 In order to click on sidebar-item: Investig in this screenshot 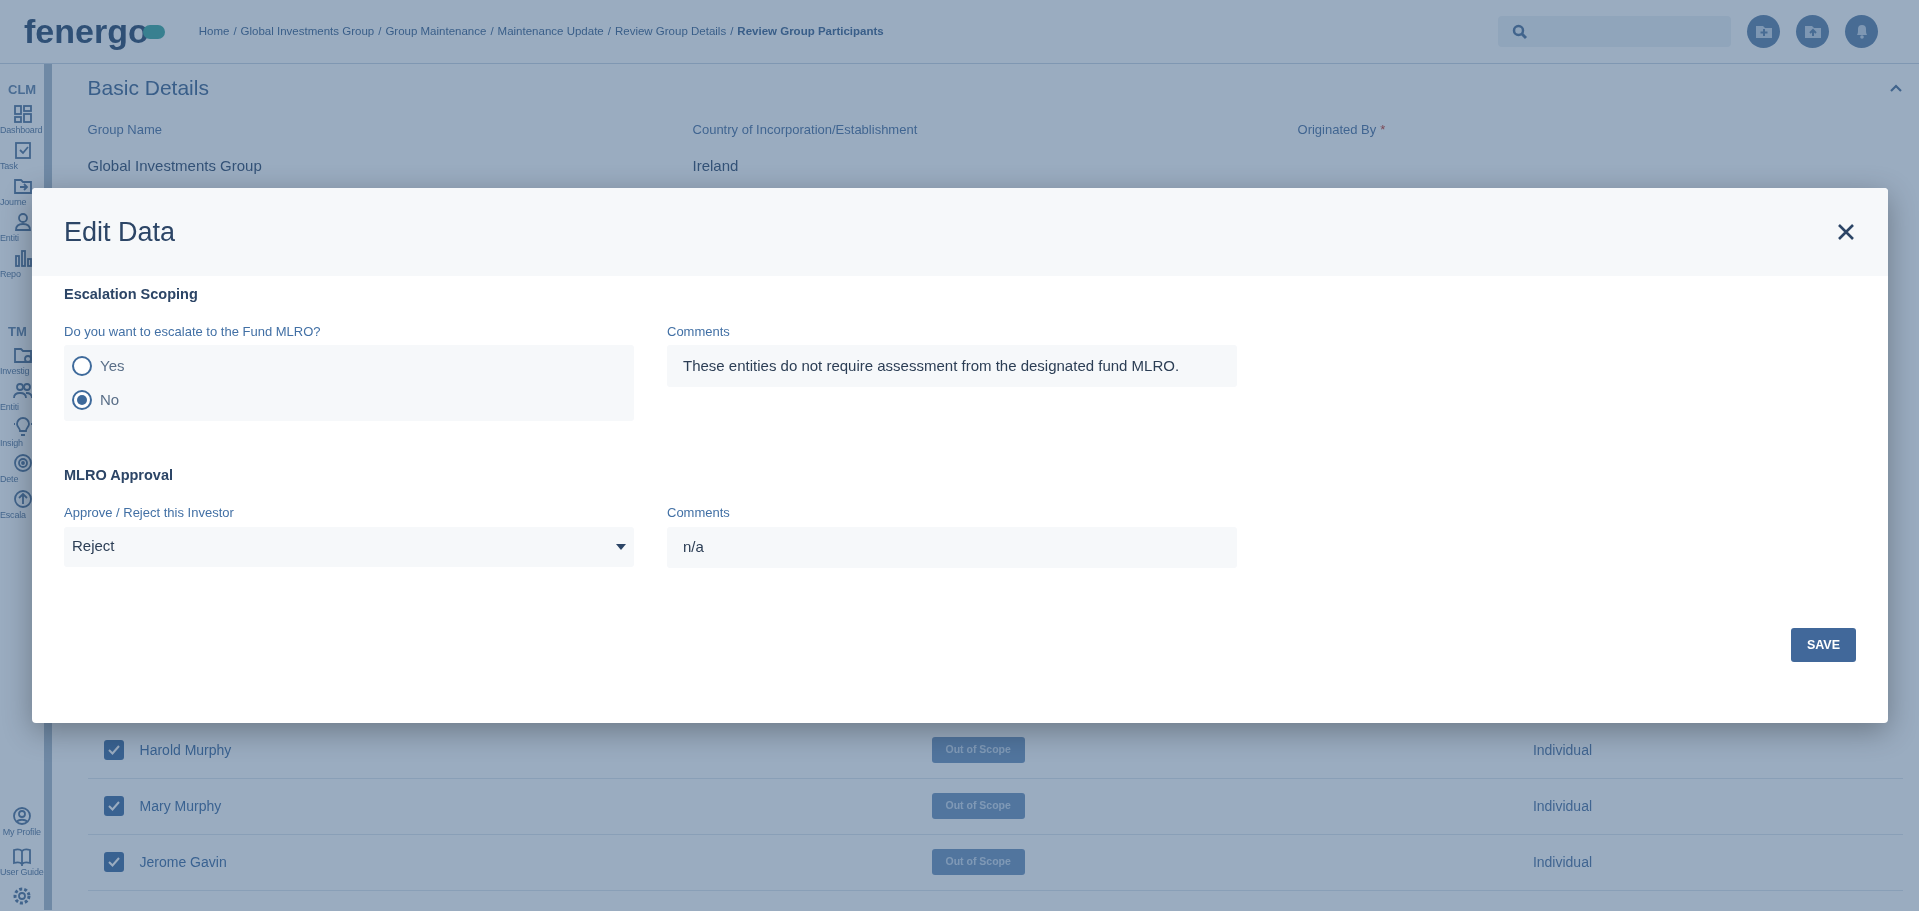, I will do `click(22, 361)`.